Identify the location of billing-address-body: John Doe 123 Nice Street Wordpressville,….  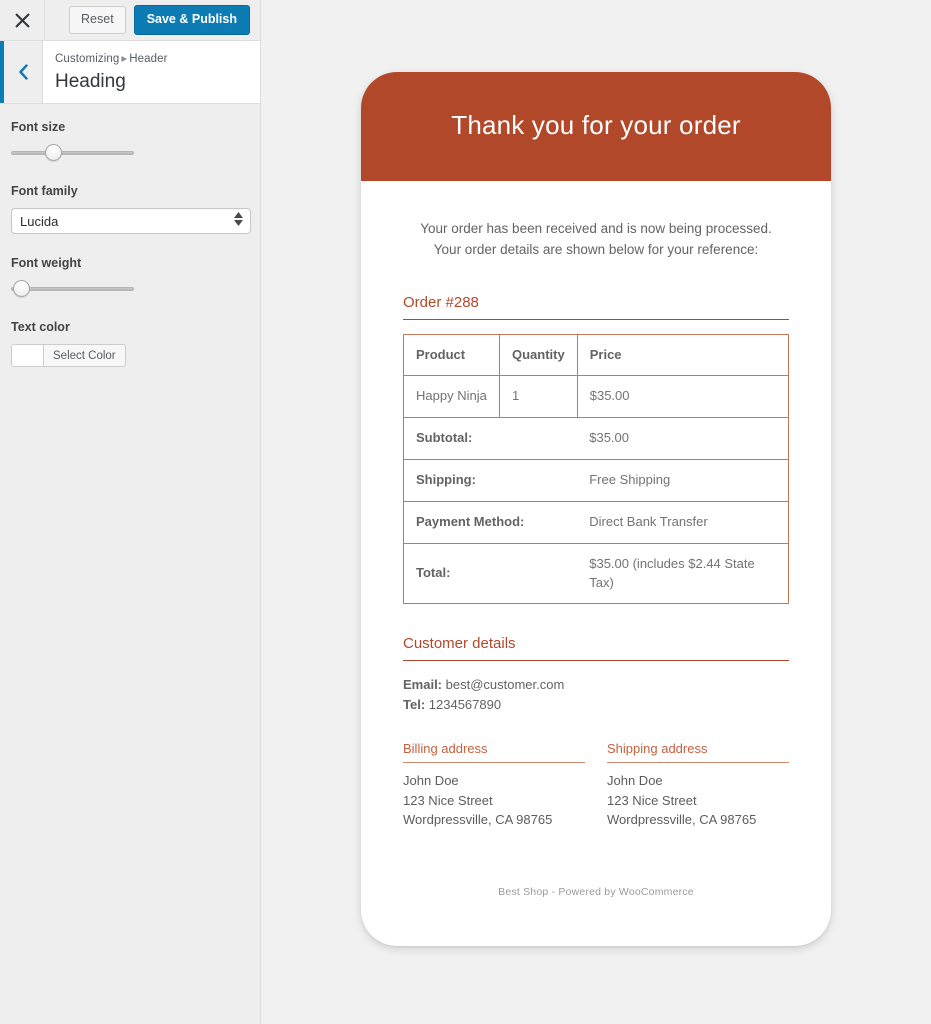
(478, 800).